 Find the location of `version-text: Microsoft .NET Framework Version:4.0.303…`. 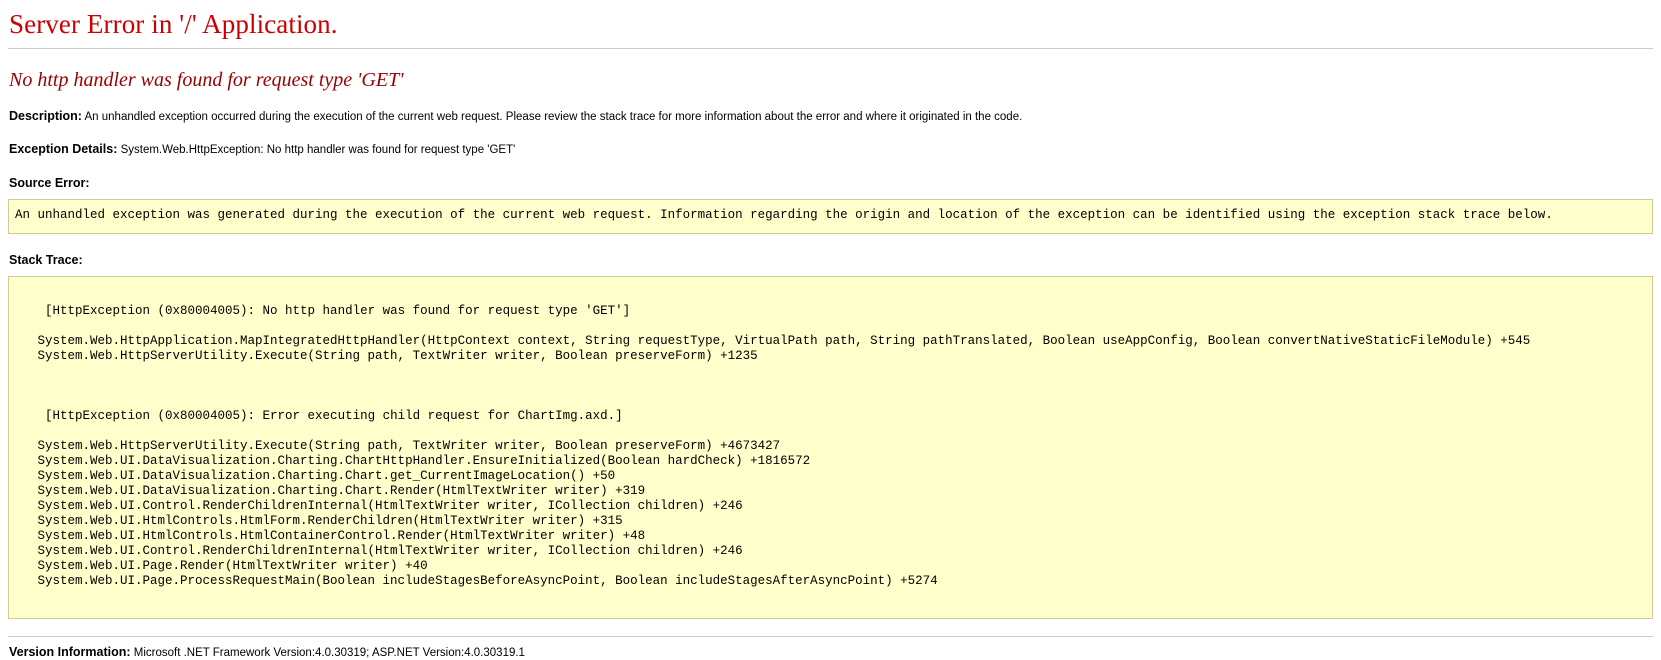

version-text: Microsoft .NET Framework Version:4.0.303… is located at coordinates (329, 653).